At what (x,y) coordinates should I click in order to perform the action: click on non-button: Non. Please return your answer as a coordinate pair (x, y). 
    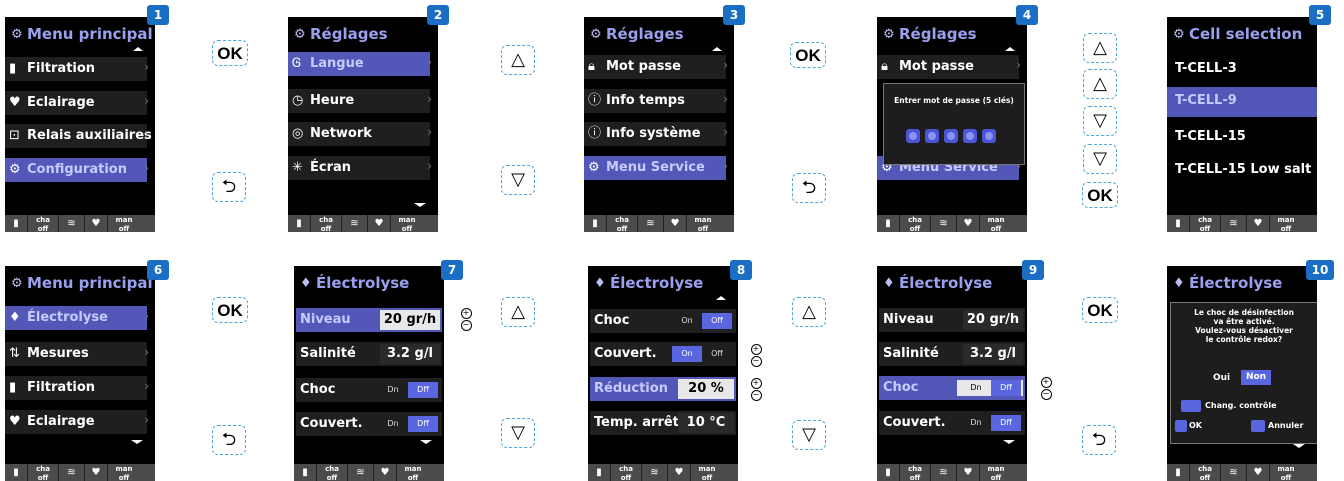
    Looking at the image, I should click on (1256, 377).